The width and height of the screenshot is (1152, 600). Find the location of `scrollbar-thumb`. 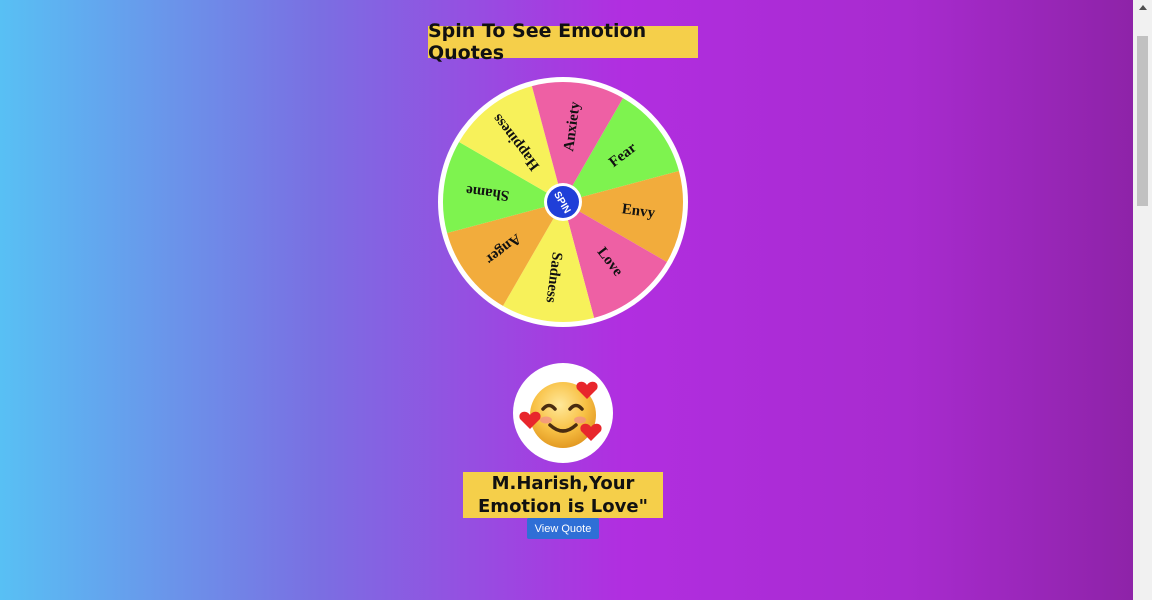

scrollbar-thumb is located at coordinates (1142, 121).